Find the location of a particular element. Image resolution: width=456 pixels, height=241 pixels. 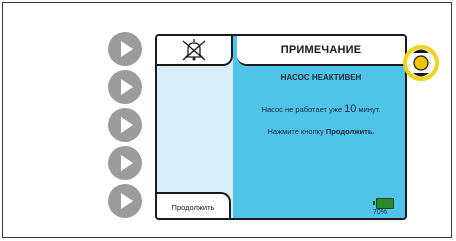

alarm-silenced-bell-icon is located at coordinates (194, 50).